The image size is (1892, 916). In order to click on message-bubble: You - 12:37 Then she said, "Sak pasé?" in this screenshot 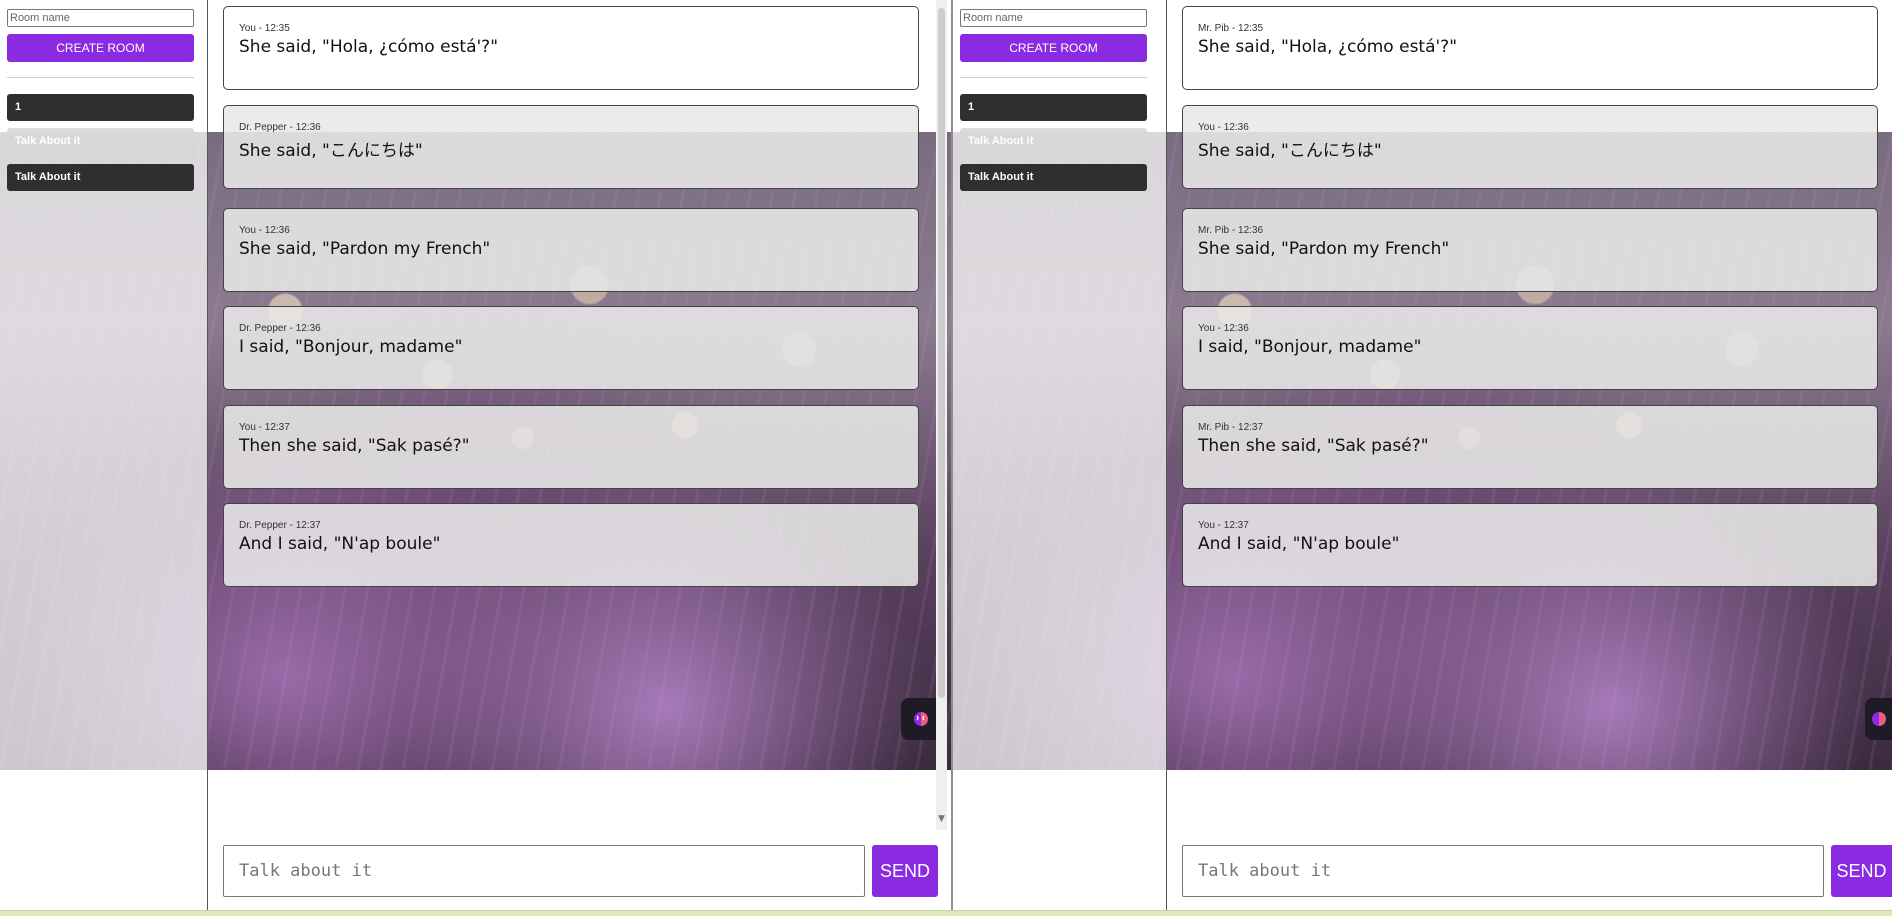, I will do `click(571, 447)`.